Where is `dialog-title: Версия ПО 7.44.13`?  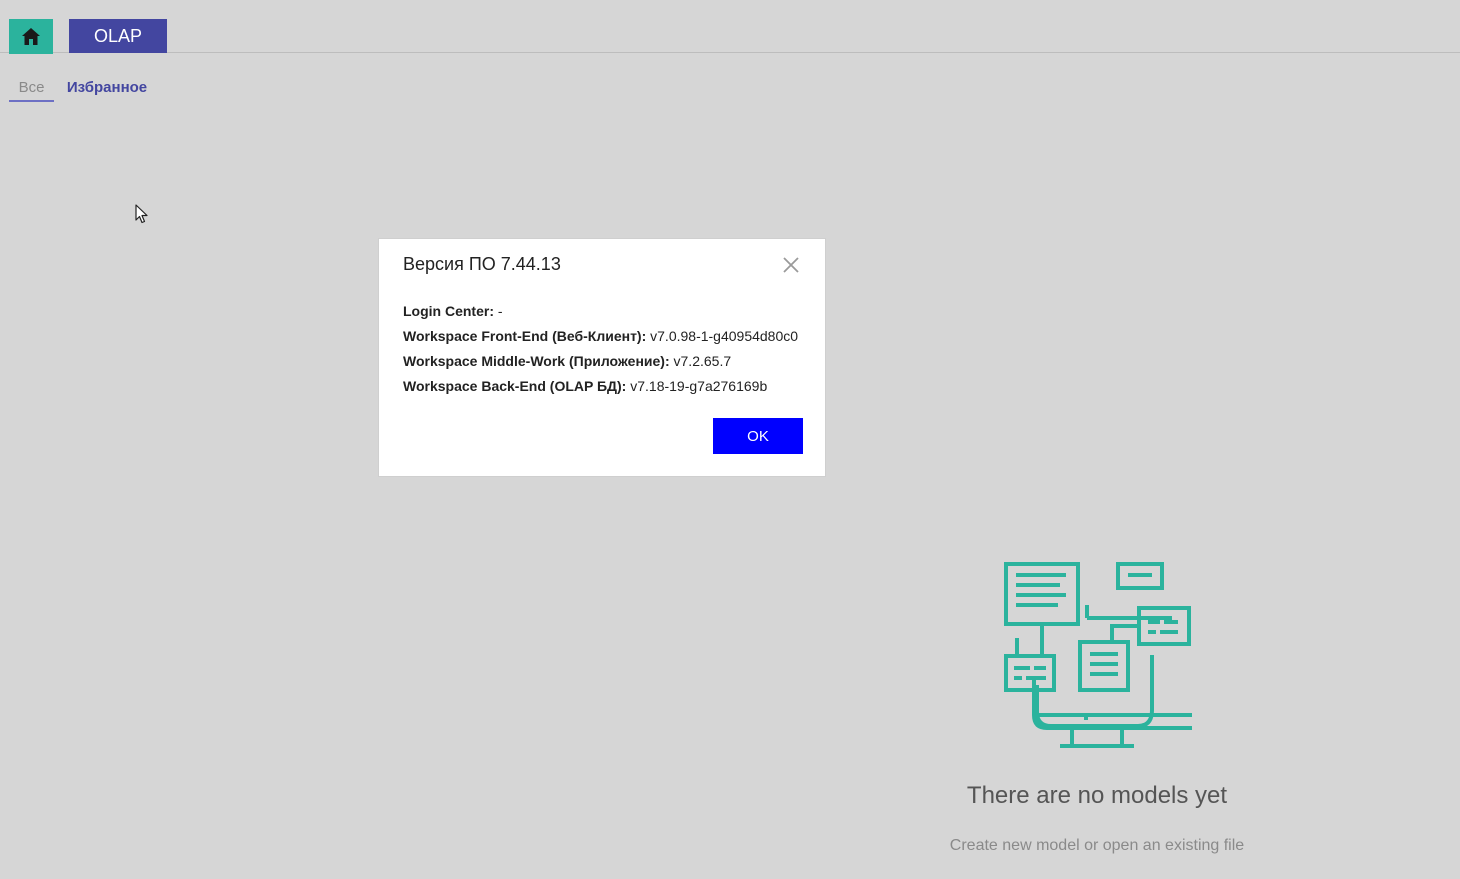
dialog-title: Версия ПО 7.44.13 is located at coordinates (482, 264).